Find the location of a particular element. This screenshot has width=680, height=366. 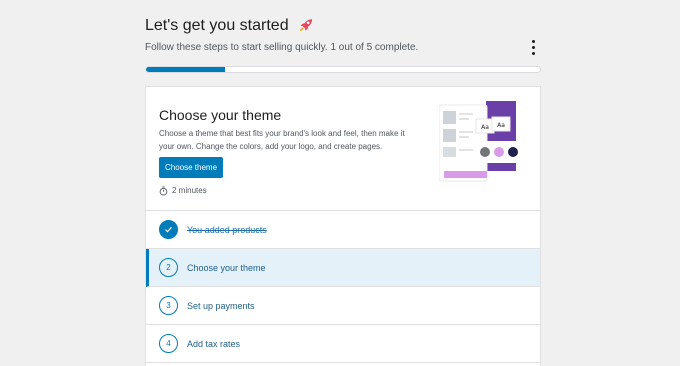

step-number: 3 is located at coordinates (168, 305).